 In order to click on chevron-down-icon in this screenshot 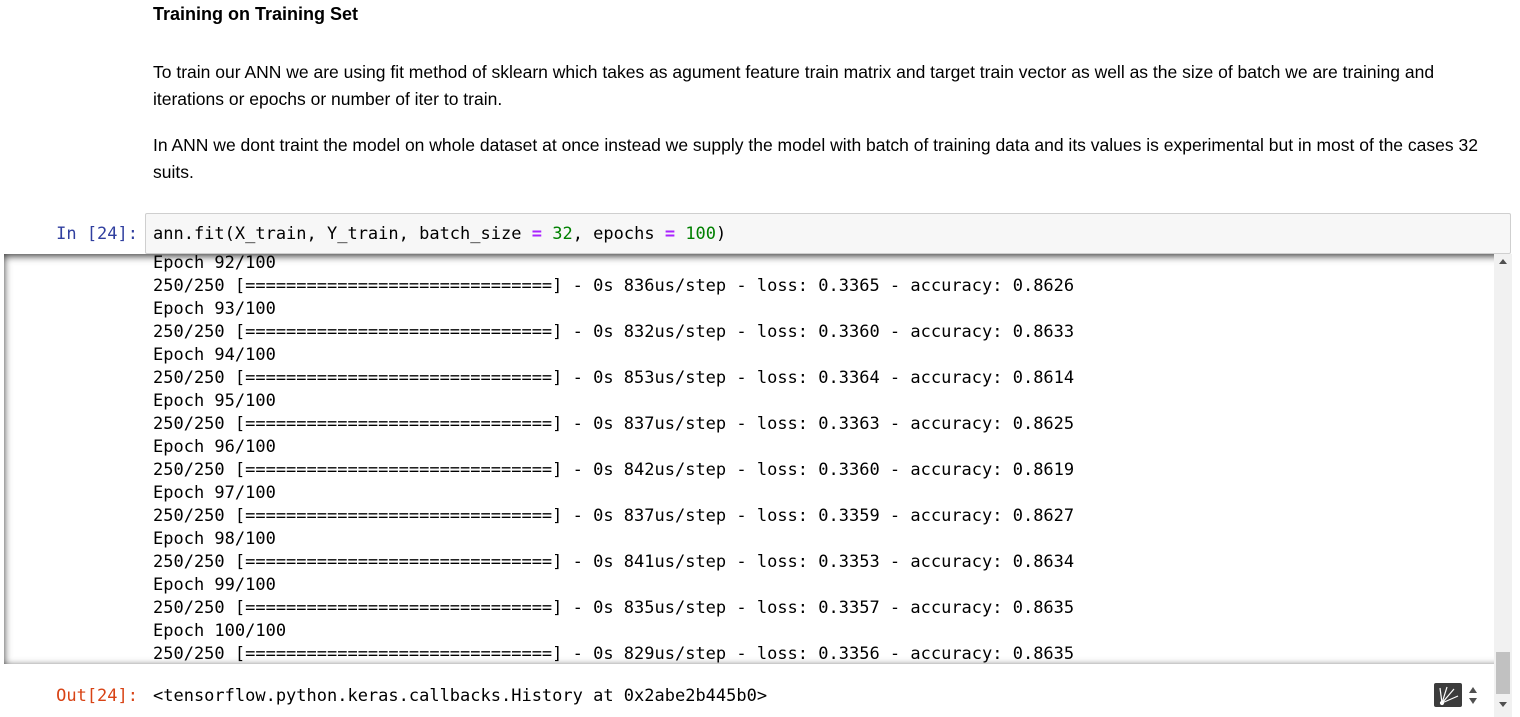, I will do `click(1473, 701)`.